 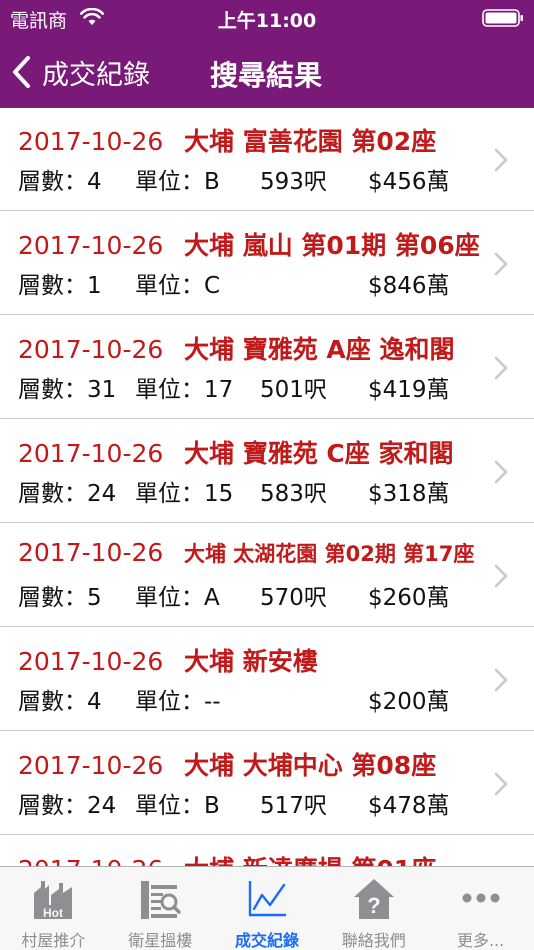 I want to click on back-button: 成交紀錄, so click(x=80, y=72).